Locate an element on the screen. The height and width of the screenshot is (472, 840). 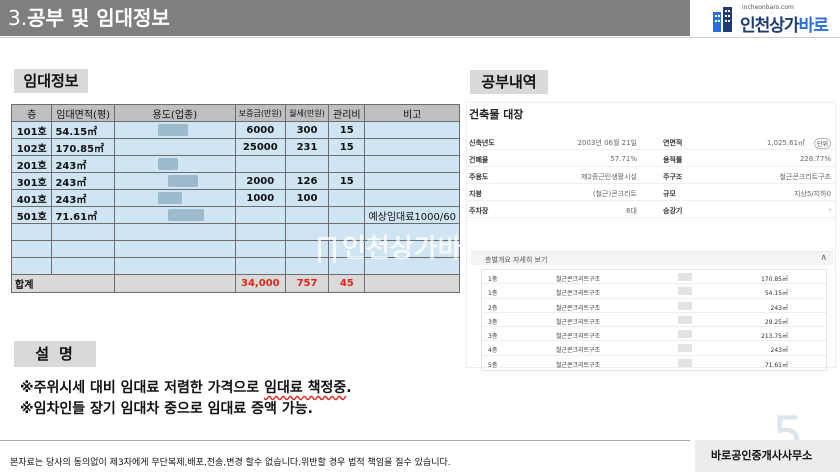
description-line-1-suffix: . is located at coordinates (349, 388).